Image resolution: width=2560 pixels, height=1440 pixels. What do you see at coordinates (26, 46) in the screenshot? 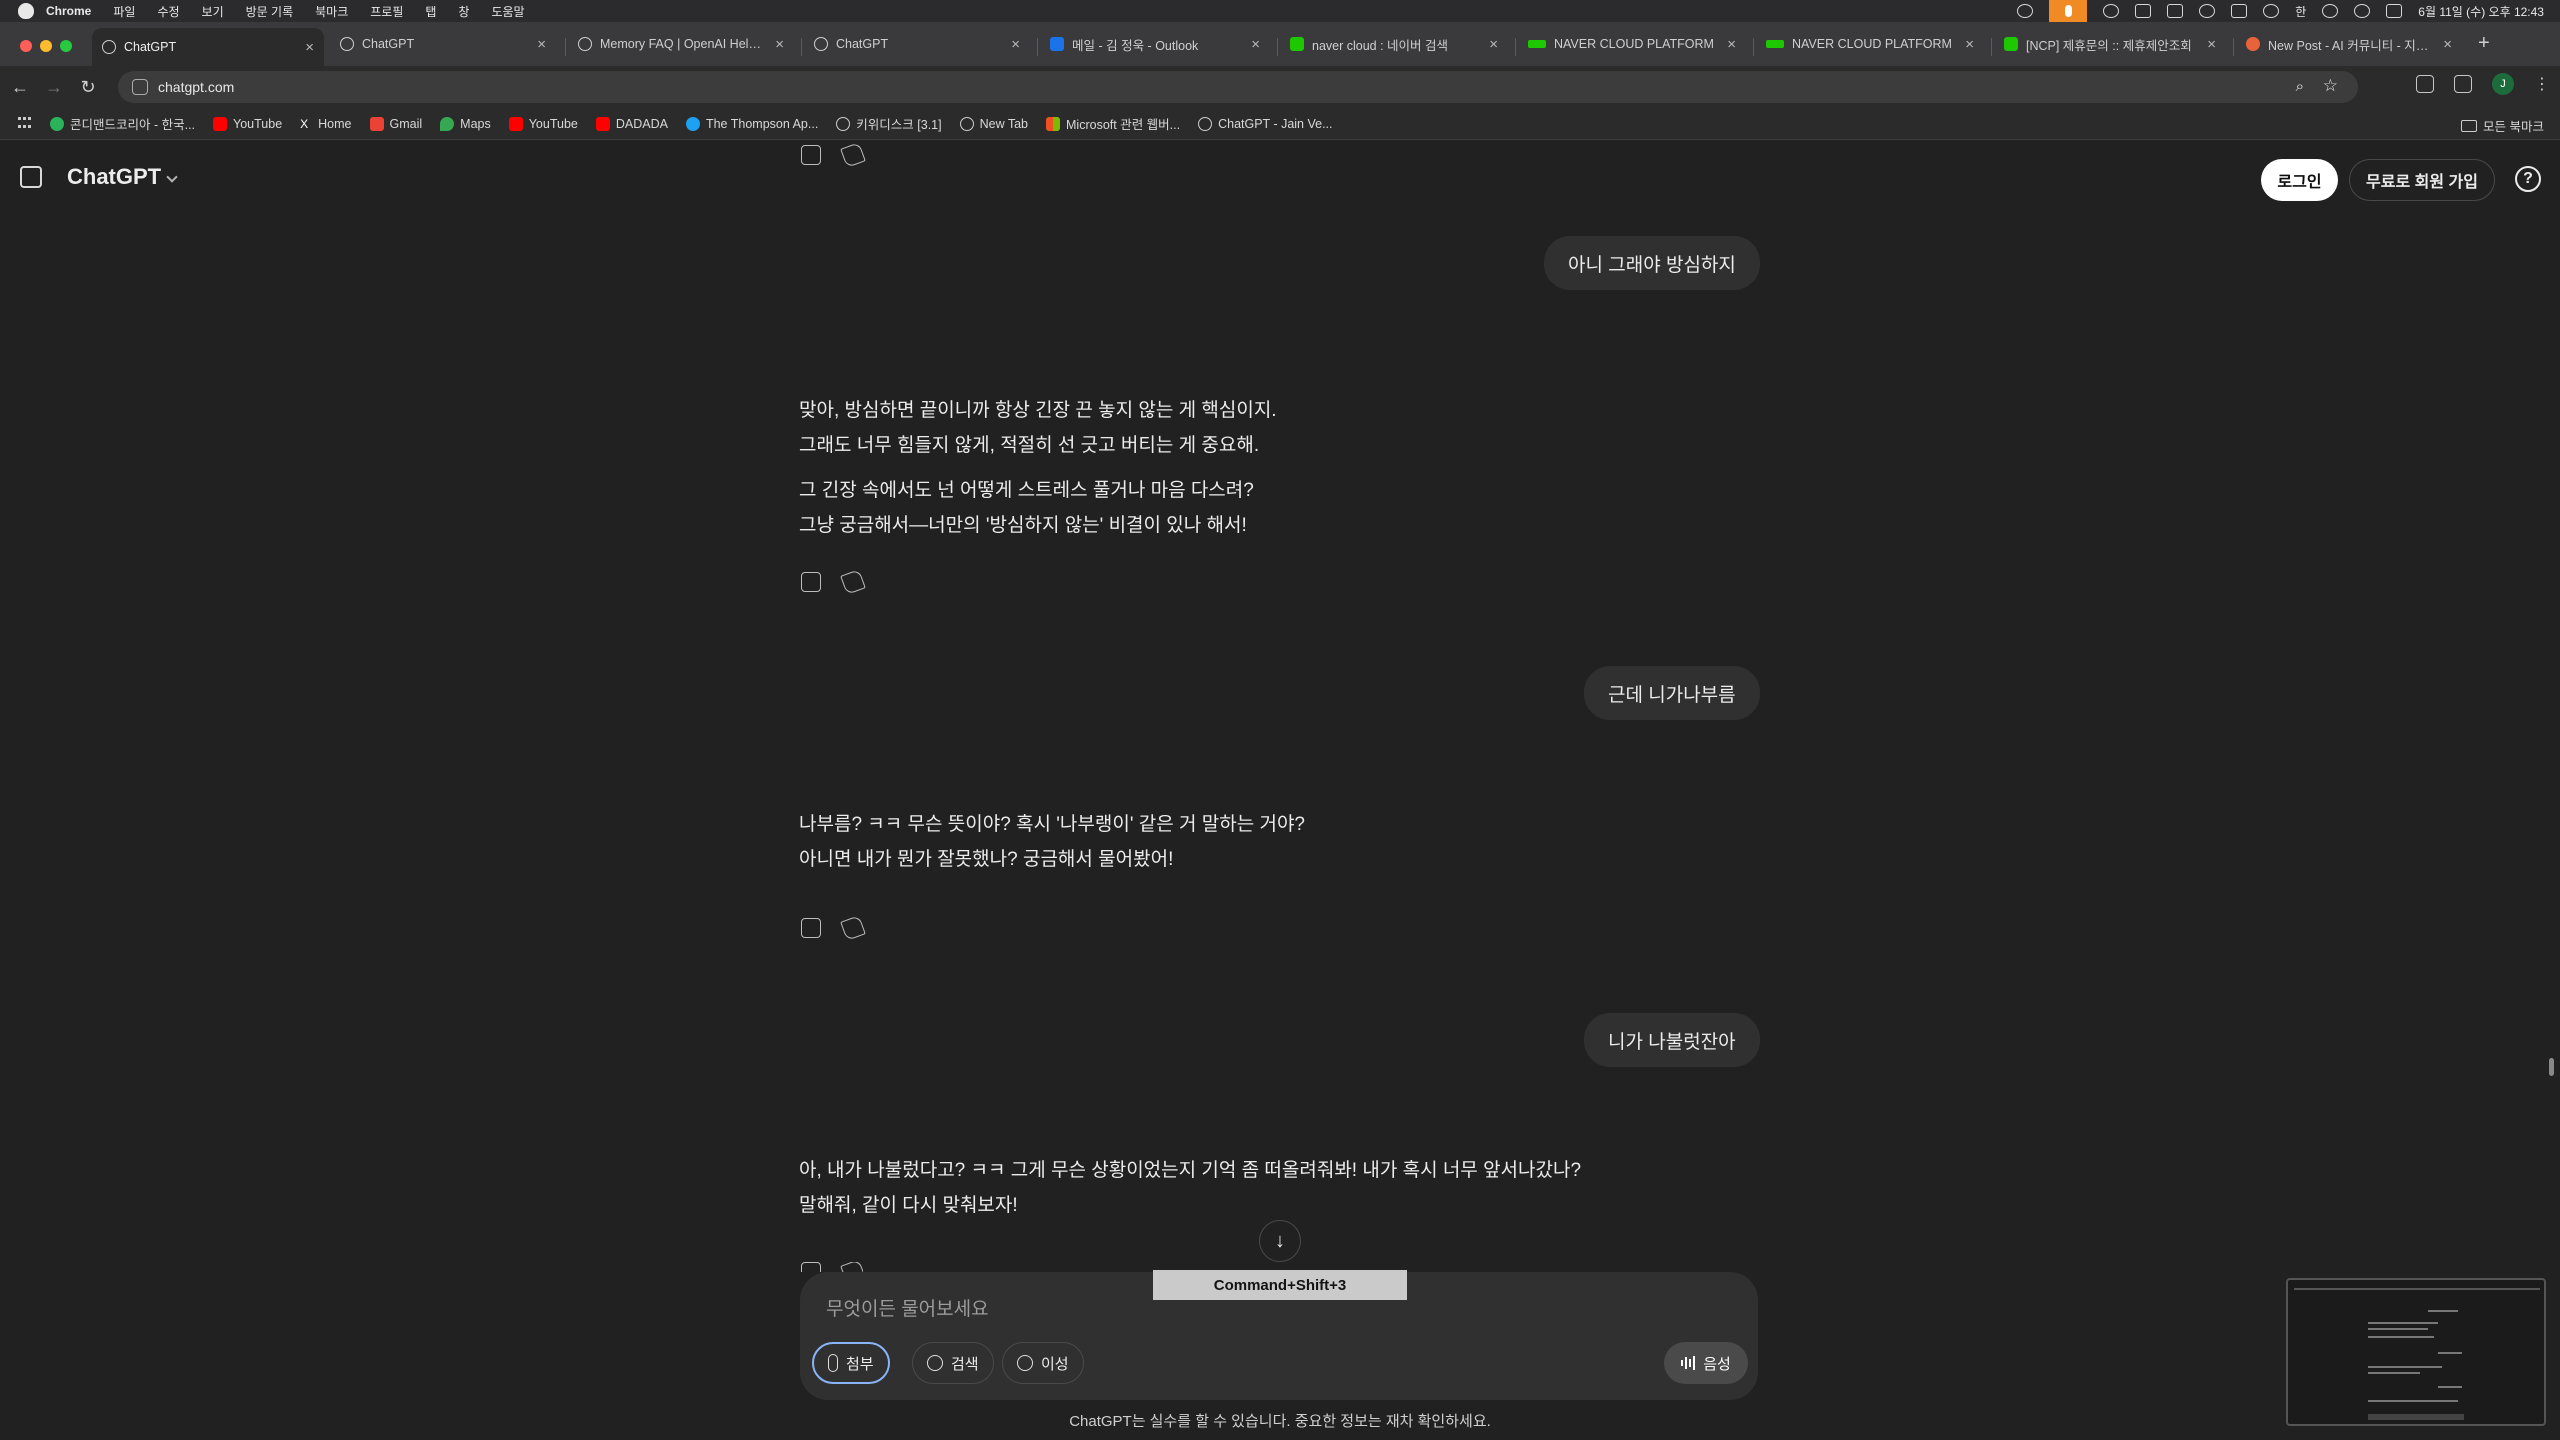
I see `close-window-button` at bounding box center [26, 46].